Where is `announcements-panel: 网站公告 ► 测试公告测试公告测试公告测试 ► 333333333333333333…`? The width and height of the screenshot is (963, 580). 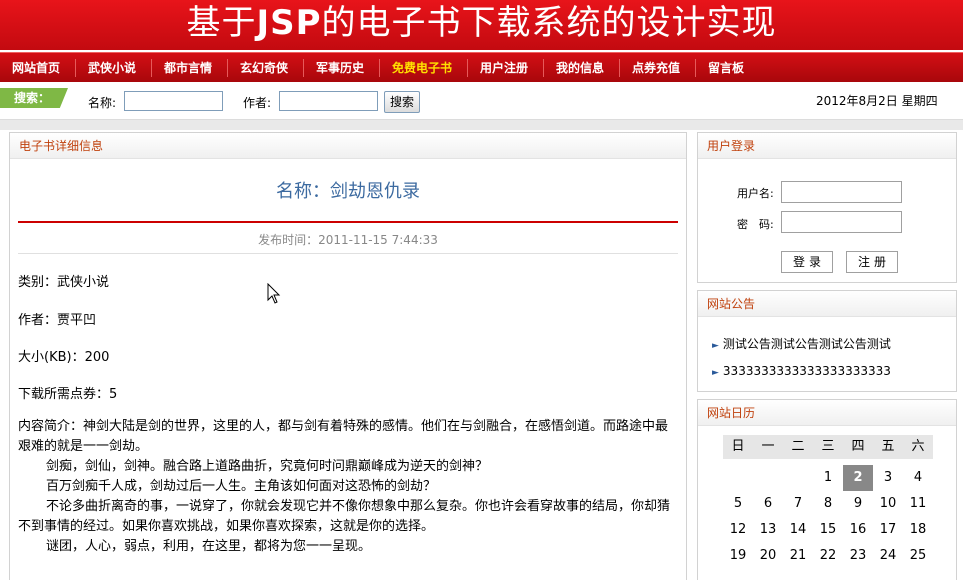
announcements-panel: 网站公告 ► 测试公告测试公告测试公告测试 ► 333333333333333333… is located at coordinates (827, 341).